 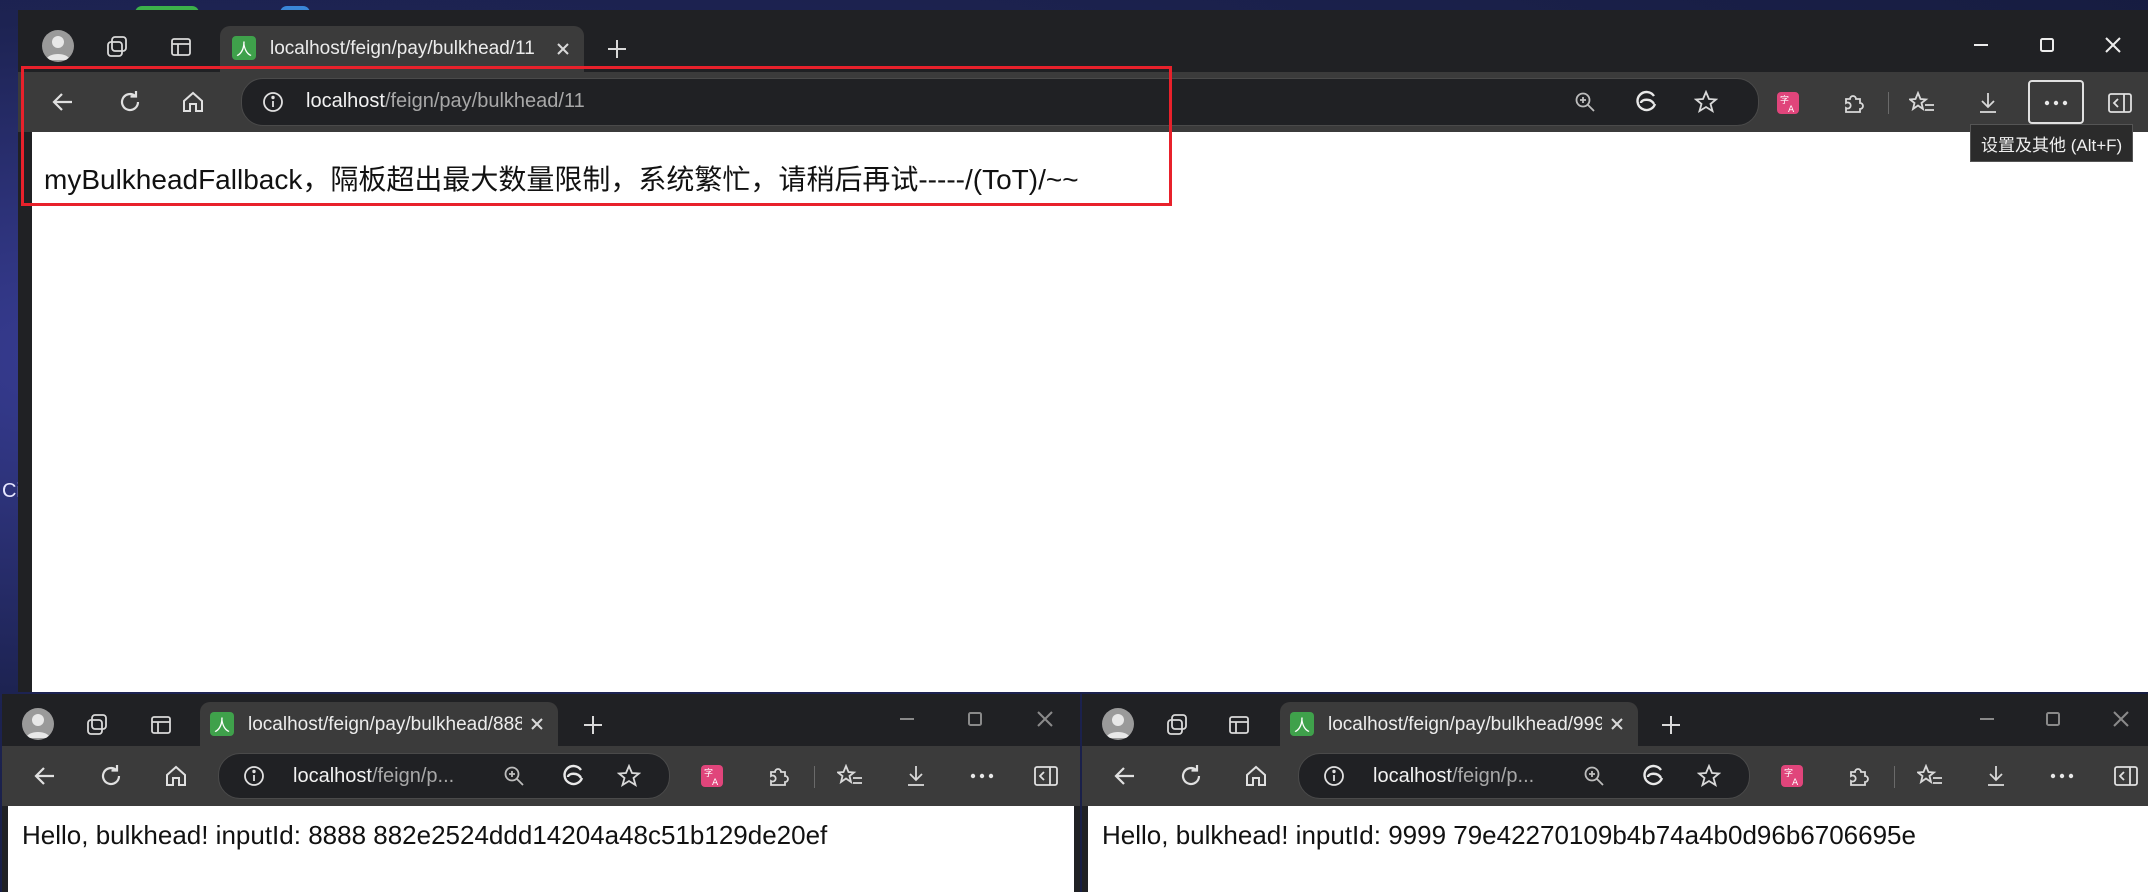 I want to click on tab-active: 人 localhost/feign/pay/bulkhead/999, so click(x=1459, y=724).